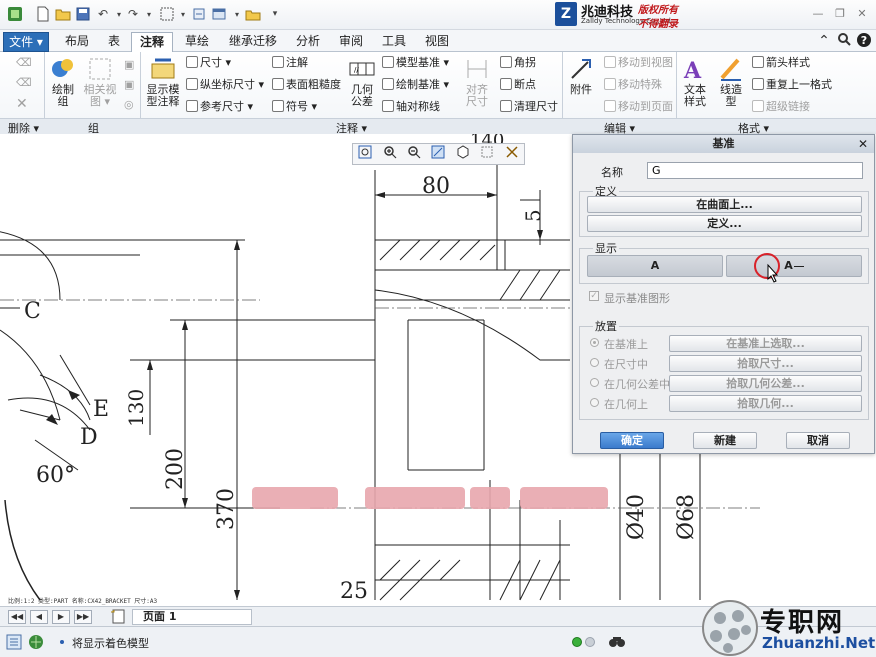  I want to click on tab-table: 表, so click(114, 42).